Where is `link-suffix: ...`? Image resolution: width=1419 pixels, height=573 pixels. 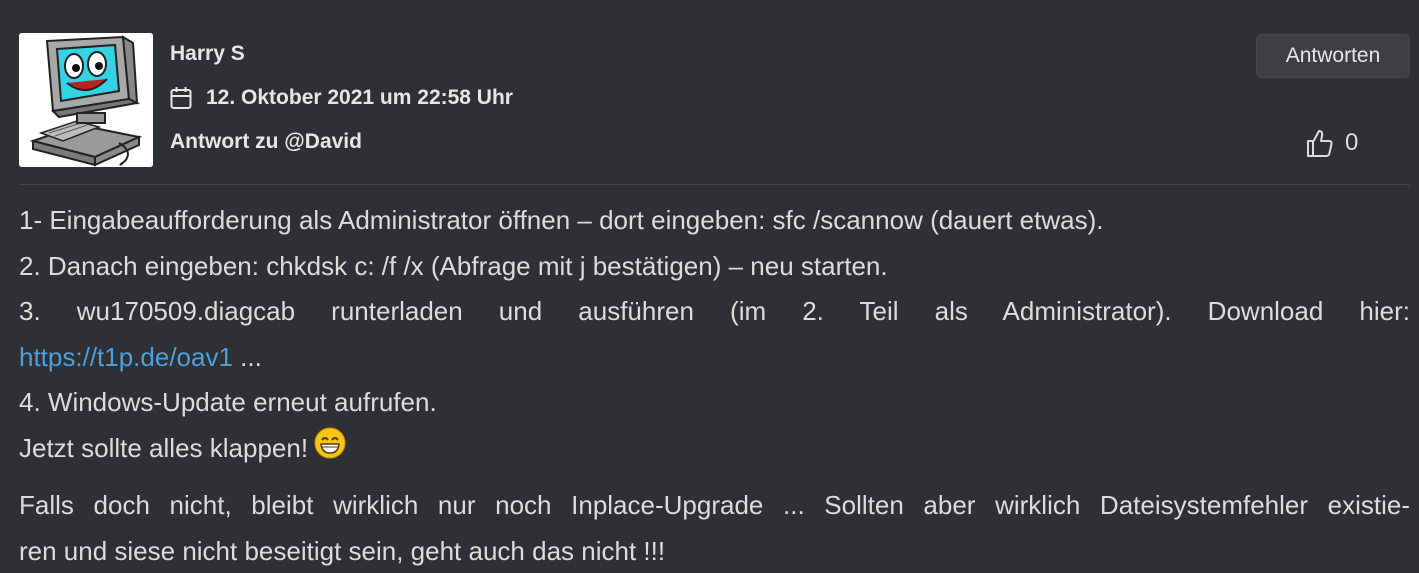 link-suffix: ... is located at coordinates (247, 356).